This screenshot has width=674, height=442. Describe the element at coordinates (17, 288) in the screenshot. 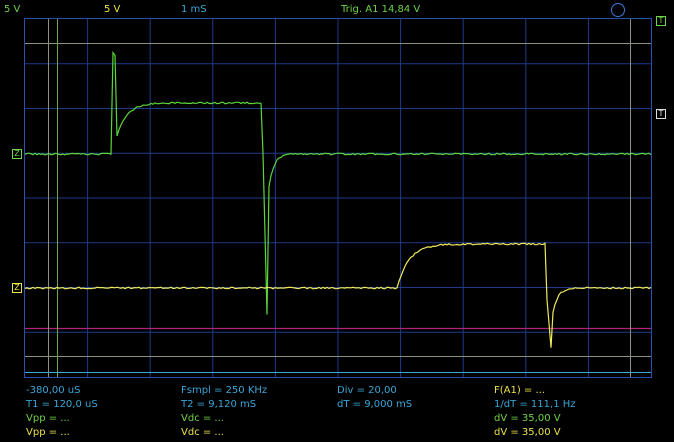

I see `ground-marker-ch2-icon: Z` at that location.